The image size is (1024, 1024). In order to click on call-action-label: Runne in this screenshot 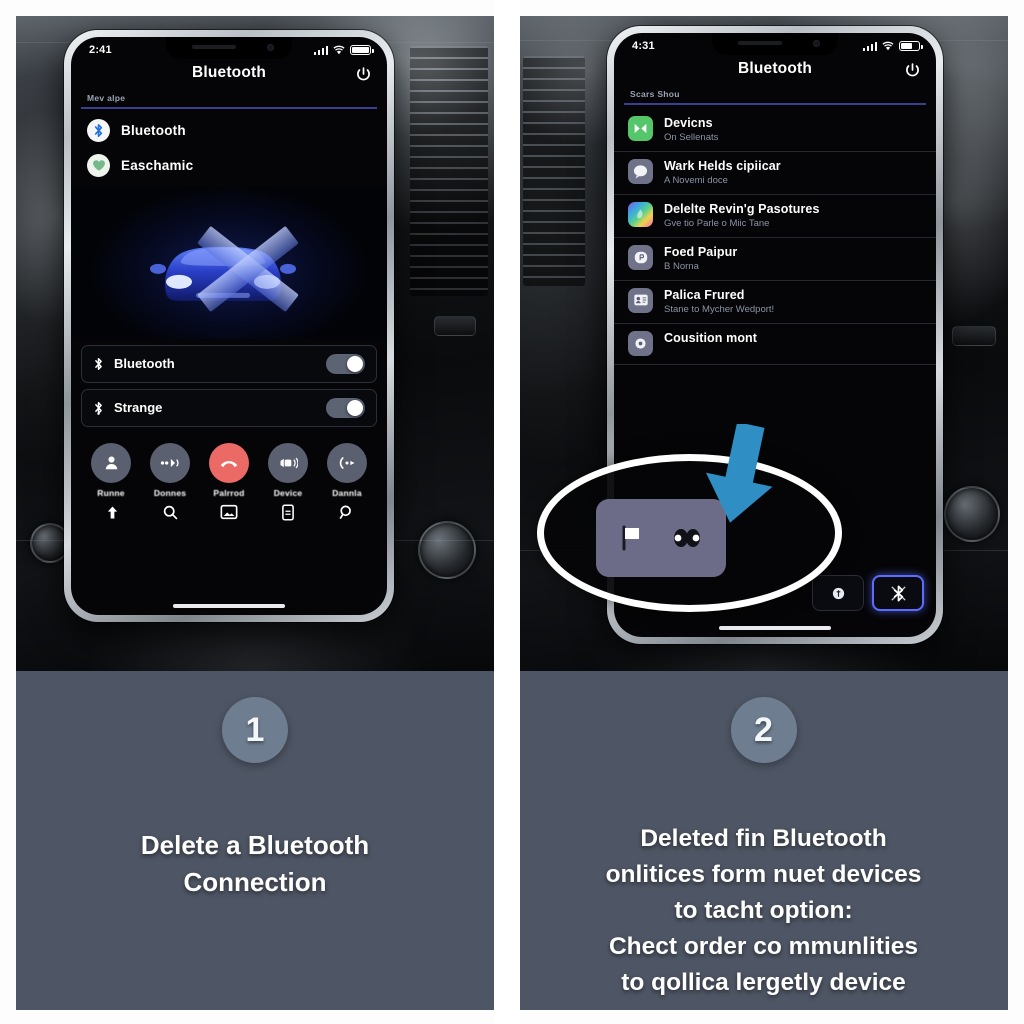, I will do `click(111, 492)`.